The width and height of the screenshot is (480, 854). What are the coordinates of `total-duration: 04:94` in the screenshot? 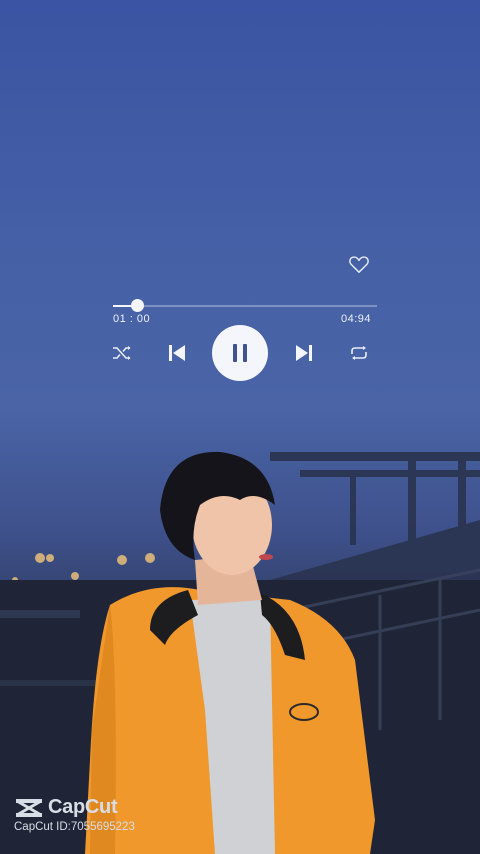 It's located at (356, 319).